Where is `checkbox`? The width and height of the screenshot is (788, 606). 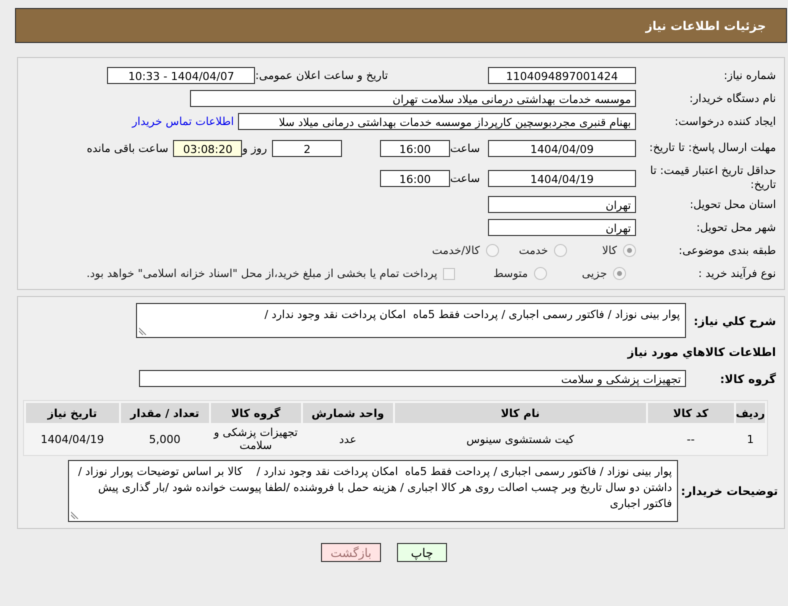
checkbox is located at coordinates (449, 274).